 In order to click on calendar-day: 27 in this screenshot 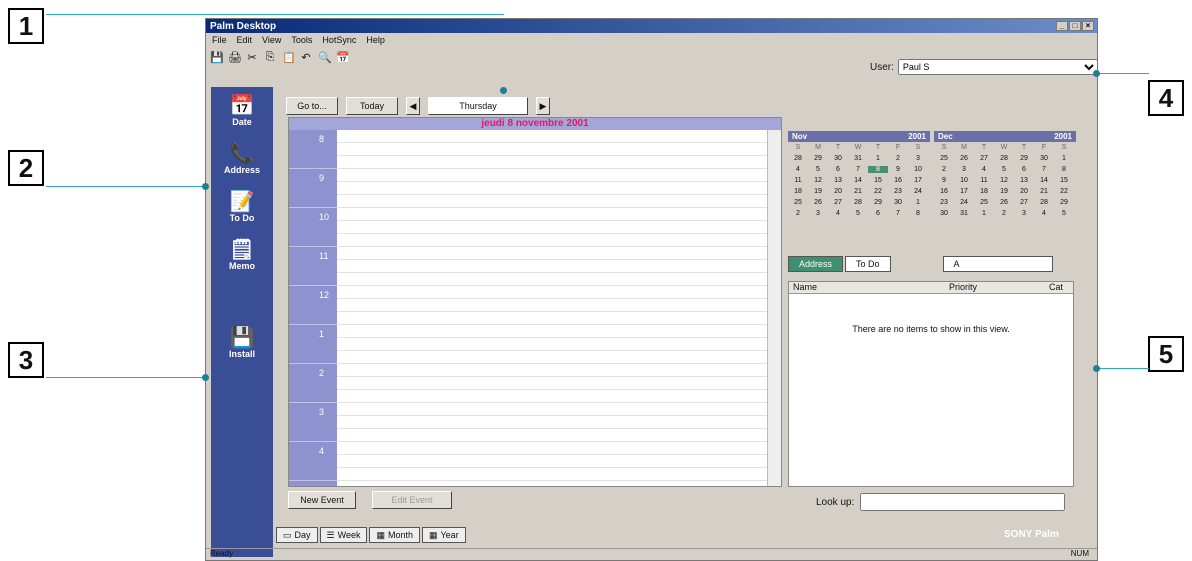, I will do `click(984, 158)`.